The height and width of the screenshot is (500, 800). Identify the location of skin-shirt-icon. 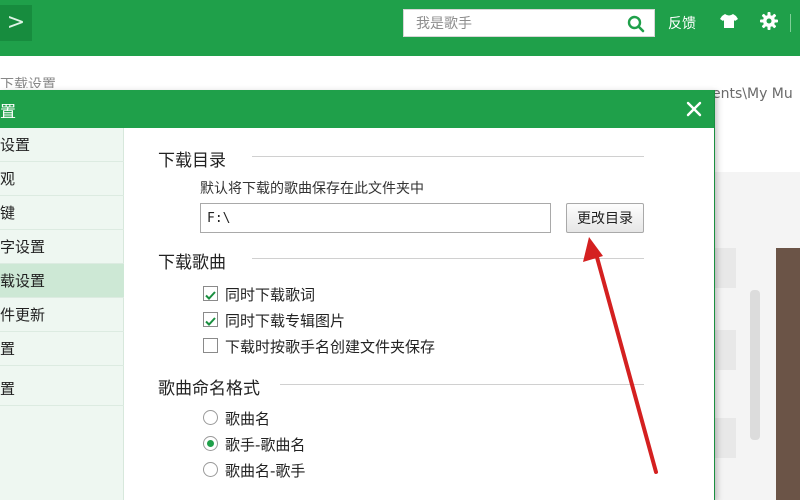
(729, 21).